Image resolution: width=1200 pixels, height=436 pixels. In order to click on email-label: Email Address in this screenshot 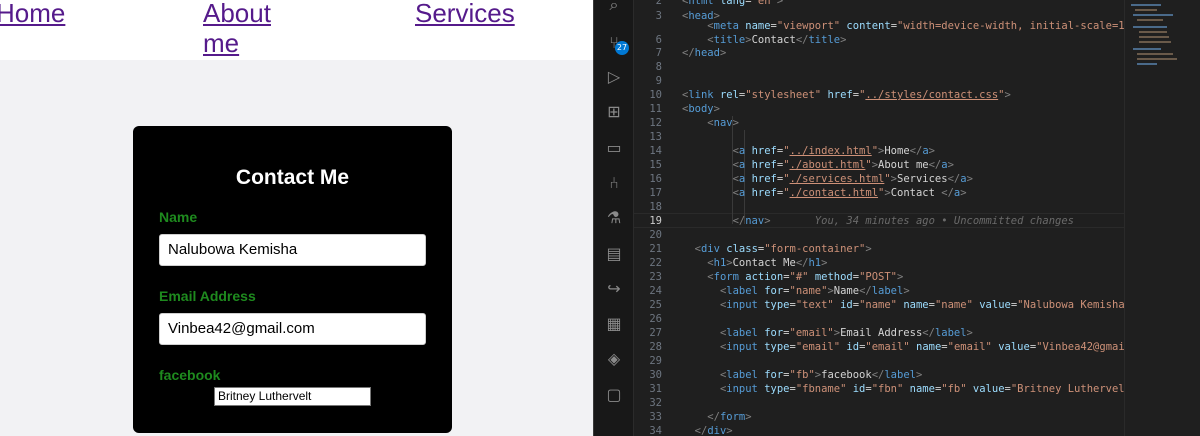, I will do `click(207, 296)`.